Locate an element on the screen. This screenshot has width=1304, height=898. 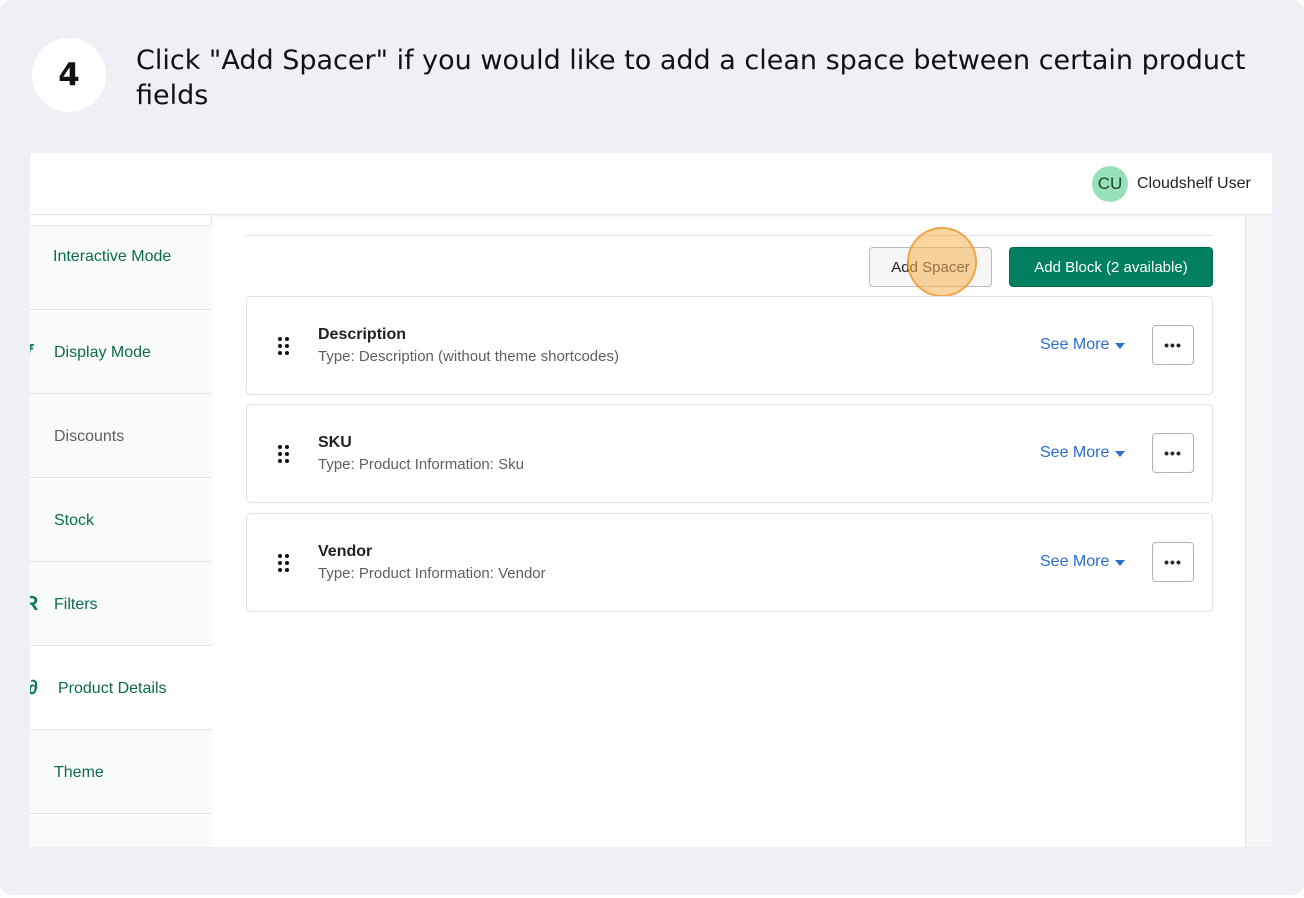
sidebar-item-product-details: ∂ Product Details is located at coordinates (121, 687).